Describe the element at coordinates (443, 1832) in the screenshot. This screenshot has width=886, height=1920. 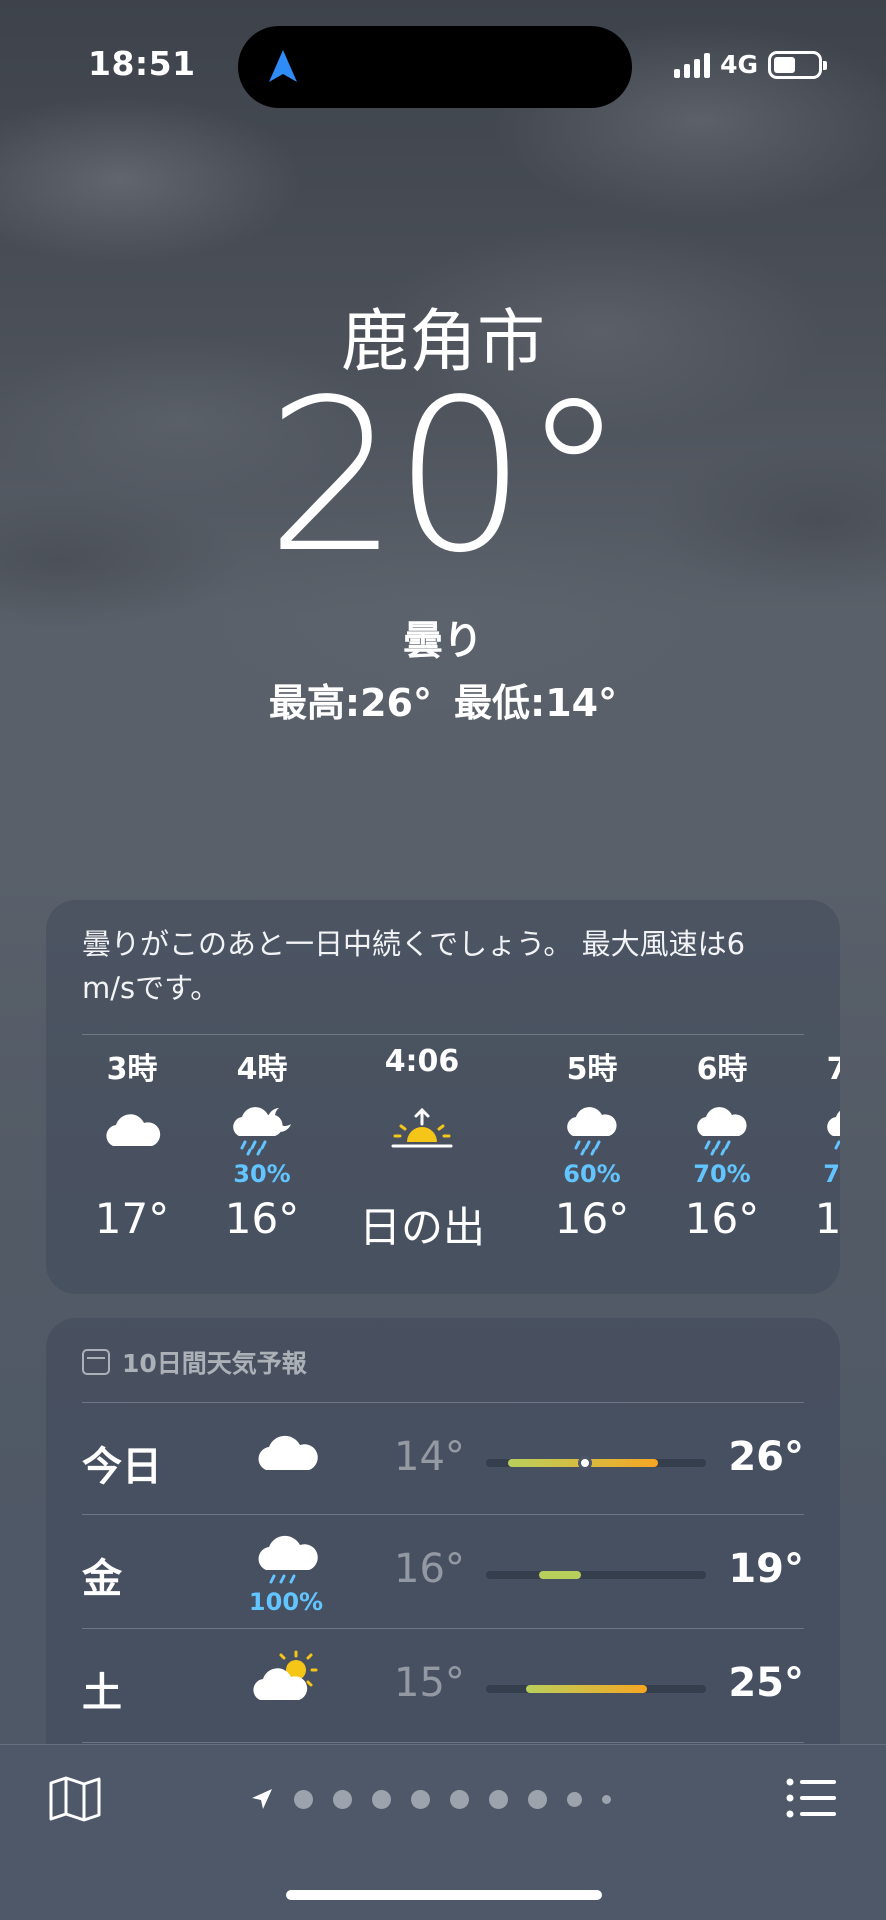
I see `bottom-toolbar` at that location.